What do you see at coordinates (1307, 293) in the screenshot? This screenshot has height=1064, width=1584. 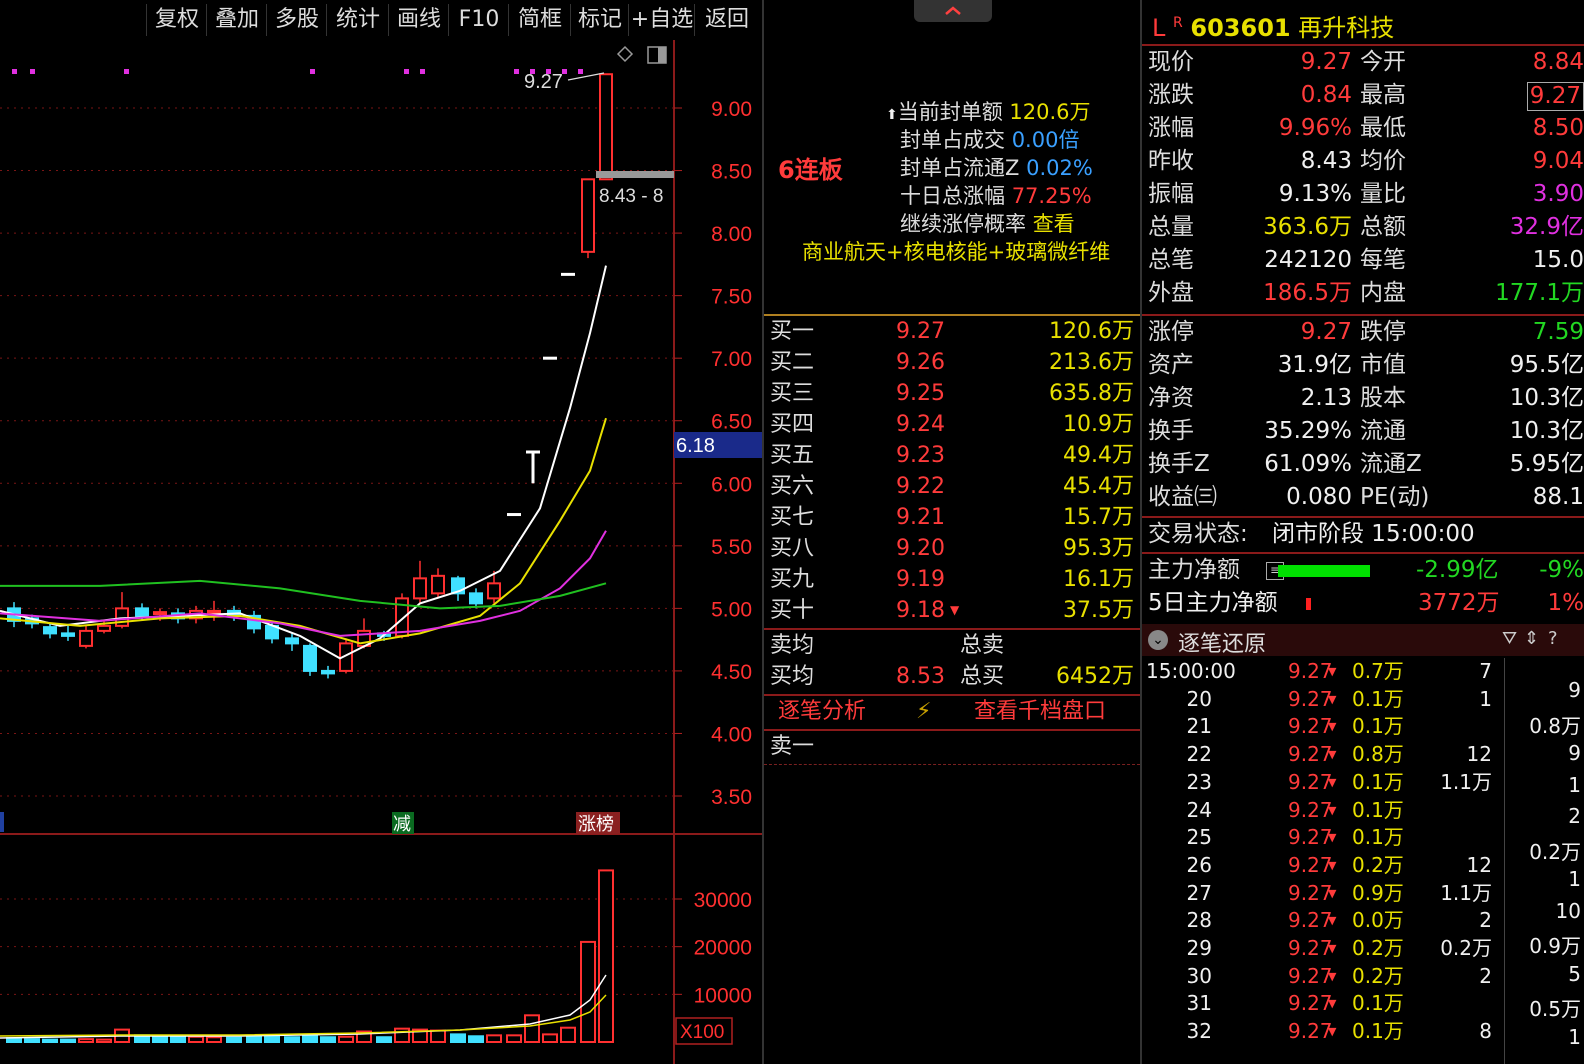 I see `quote-value: 186.5万` at bounding box center [1307, 293].